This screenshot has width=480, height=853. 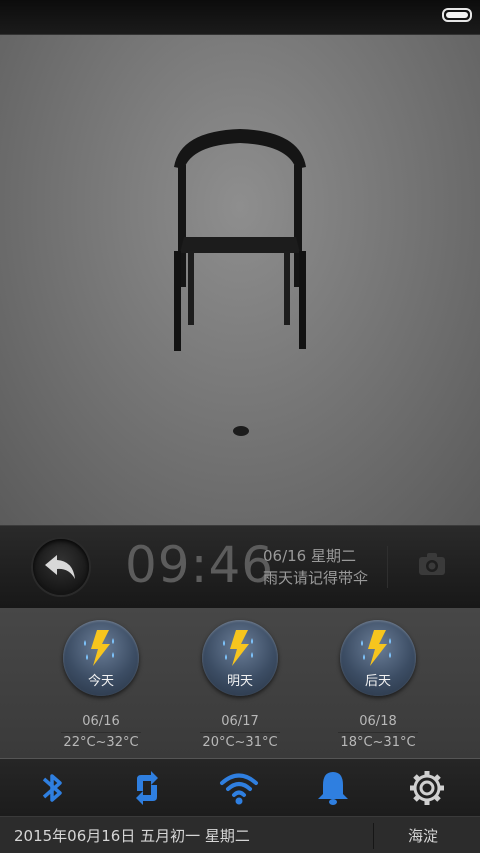 I want to click on gear-icon, so click(x=427, y=788).